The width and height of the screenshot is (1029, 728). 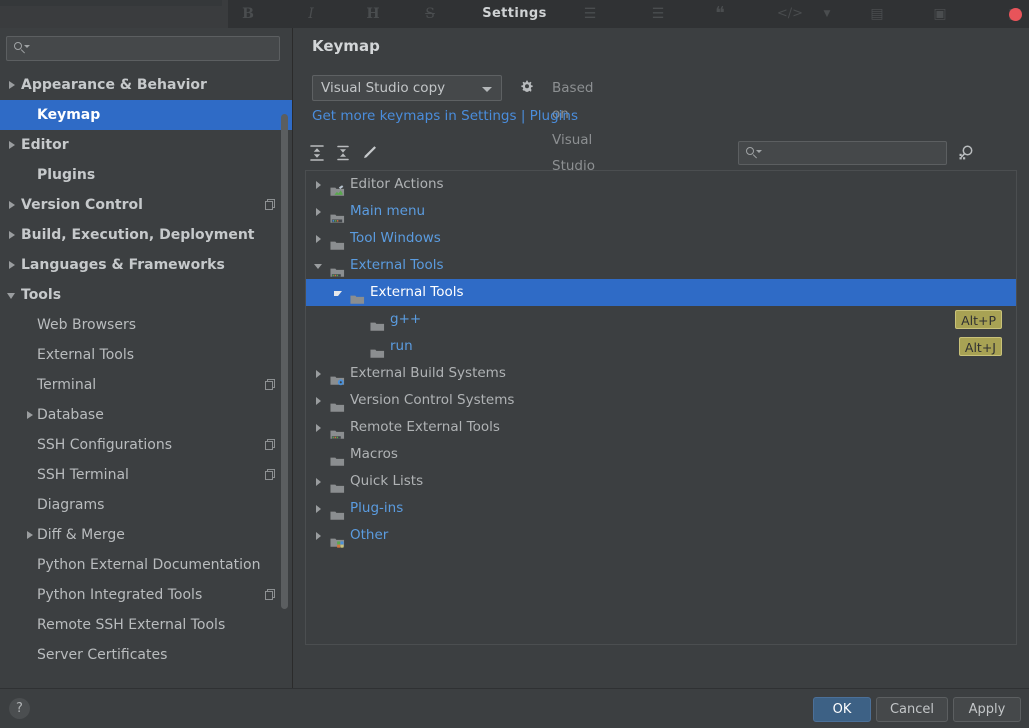 What do you see at coordinates (104, 445) in the screenshot?
I see `sidebar-item-label: SSH Configurations` at bounding box center [104, 445].